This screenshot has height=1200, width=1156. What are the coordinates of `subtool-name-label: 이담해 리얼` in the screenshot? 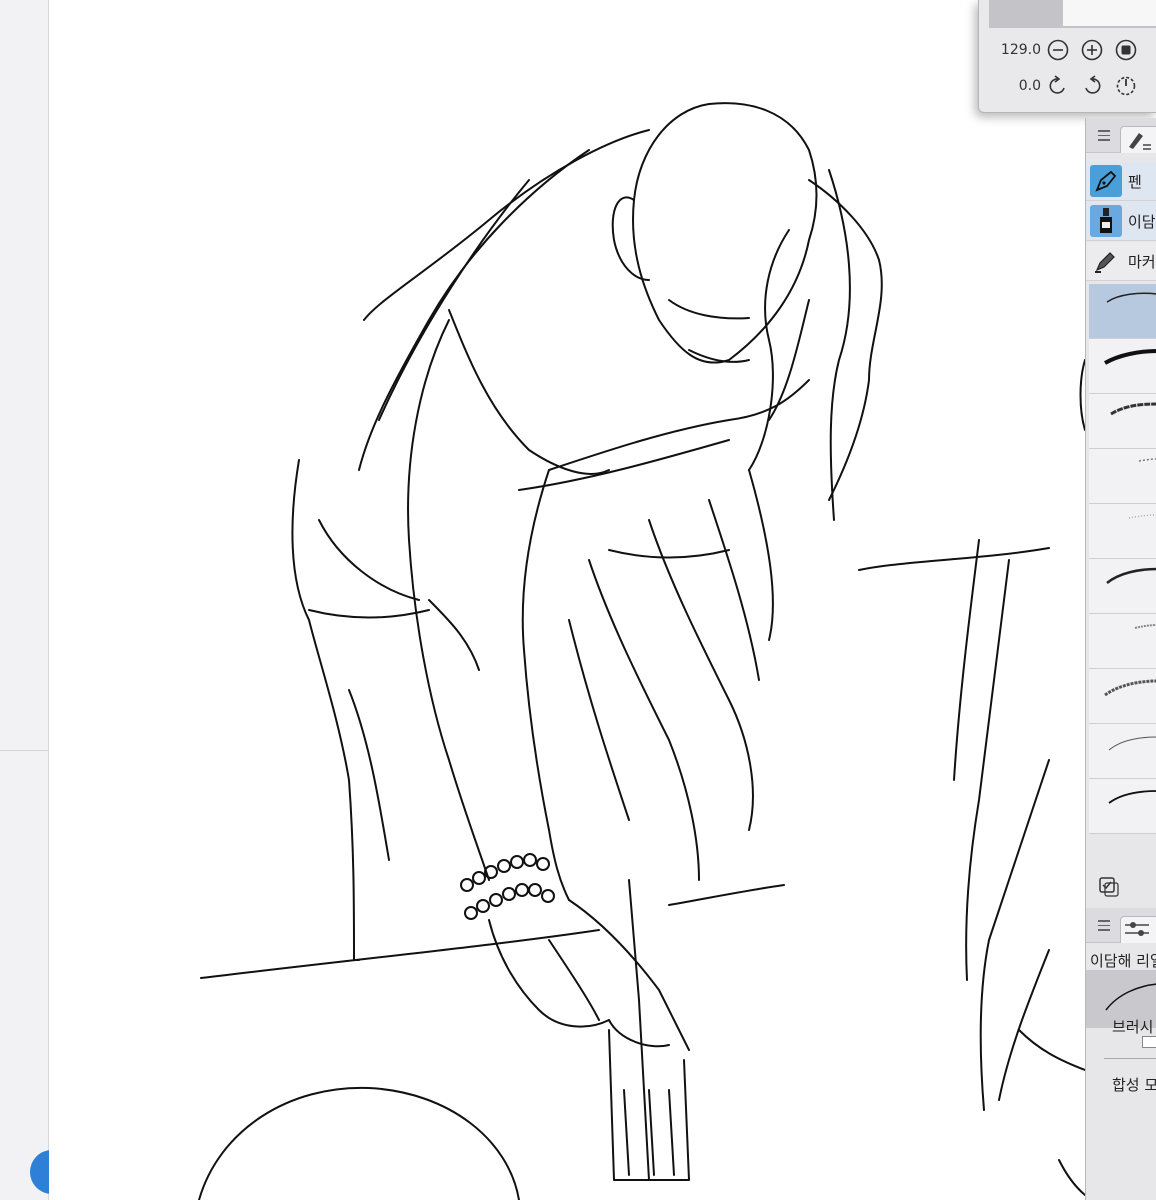 It's located at (1123, 961).